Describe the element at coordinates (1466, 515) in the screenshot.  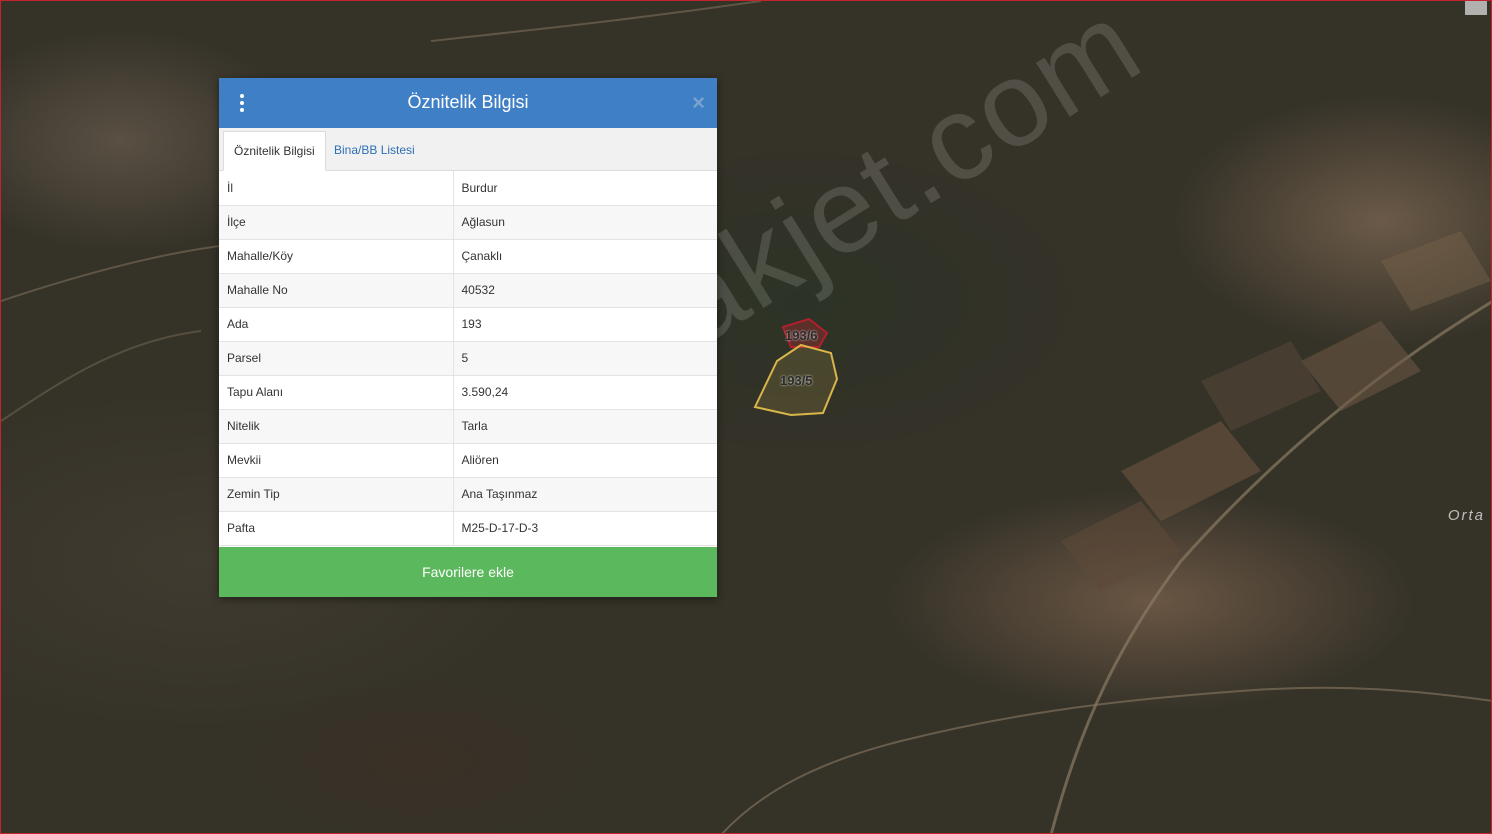
I see `place-label: Orta` at that location.